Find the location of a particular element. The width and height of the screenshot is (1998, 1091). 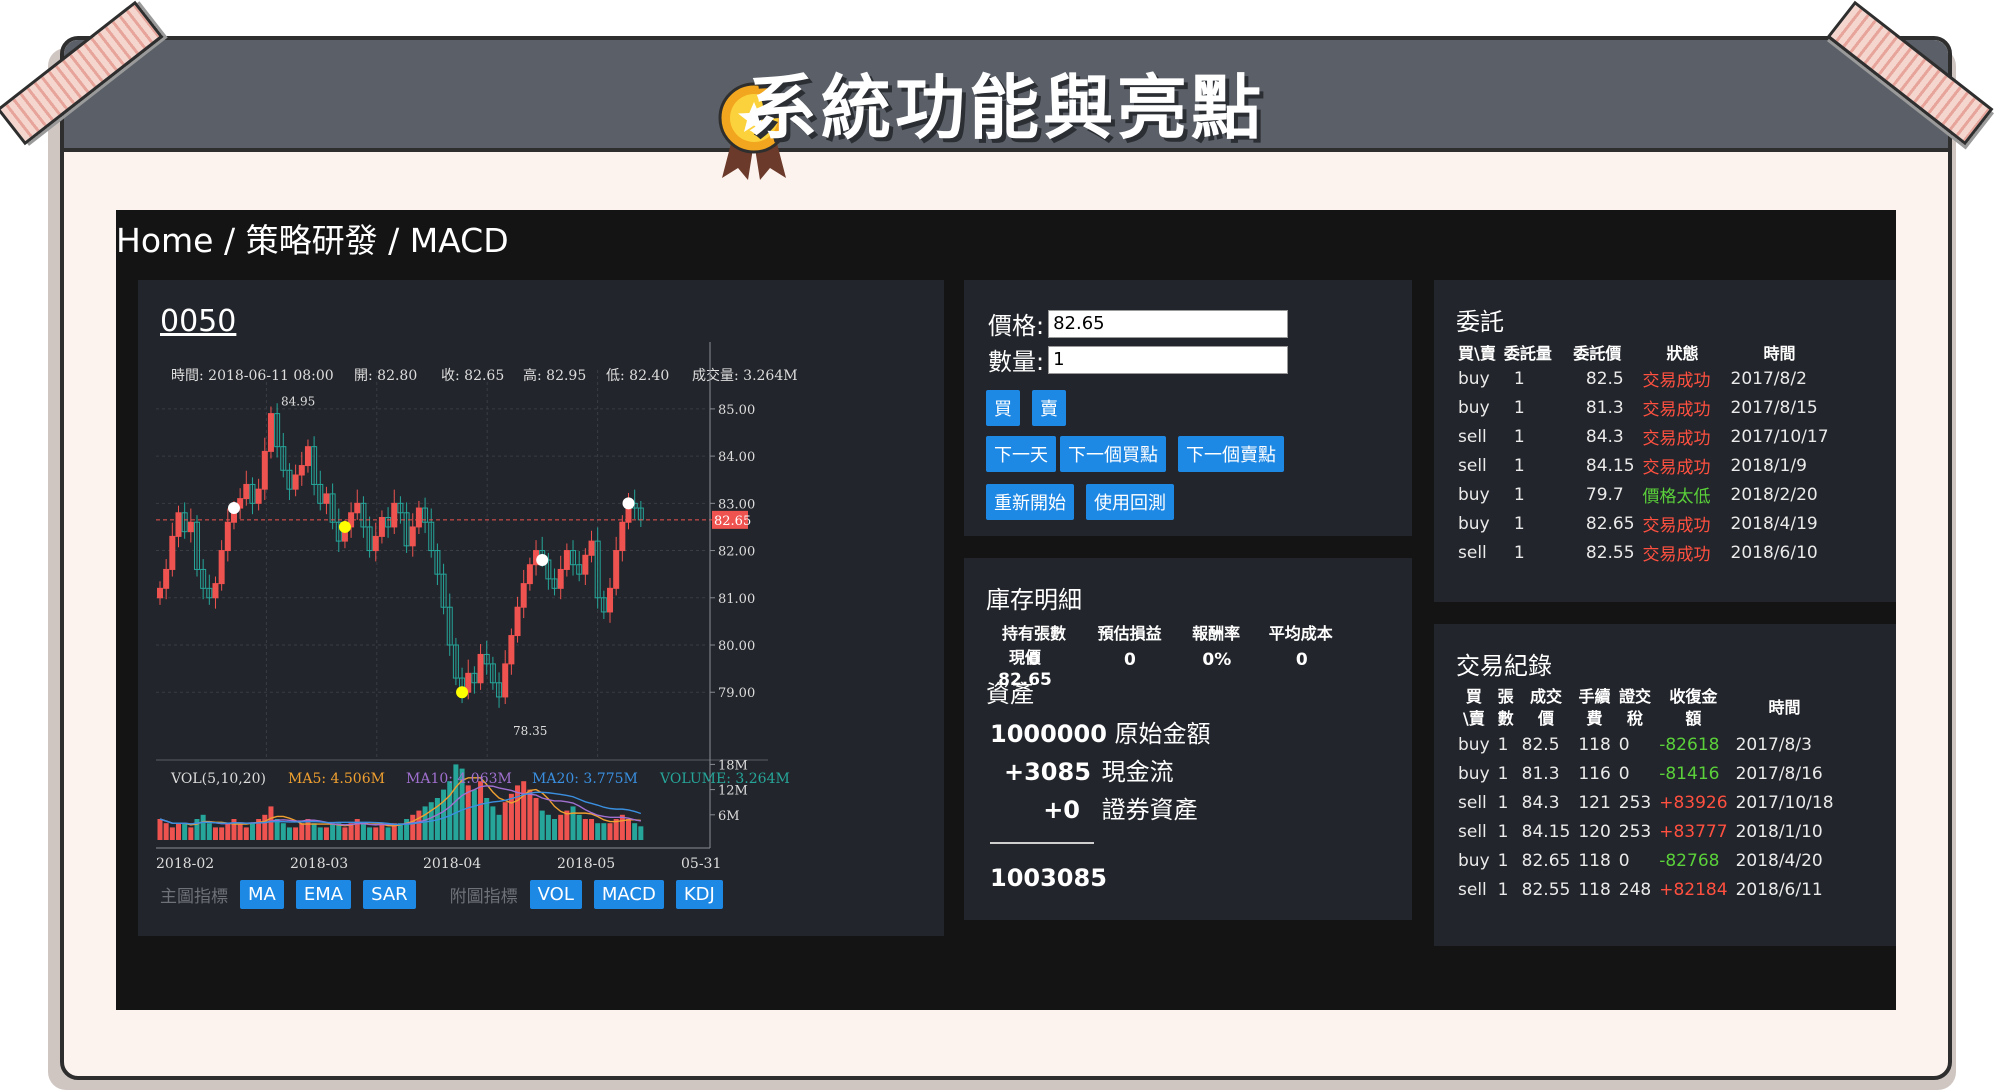

next-day-button: 下一天 is located at coordinates (1021, 454).